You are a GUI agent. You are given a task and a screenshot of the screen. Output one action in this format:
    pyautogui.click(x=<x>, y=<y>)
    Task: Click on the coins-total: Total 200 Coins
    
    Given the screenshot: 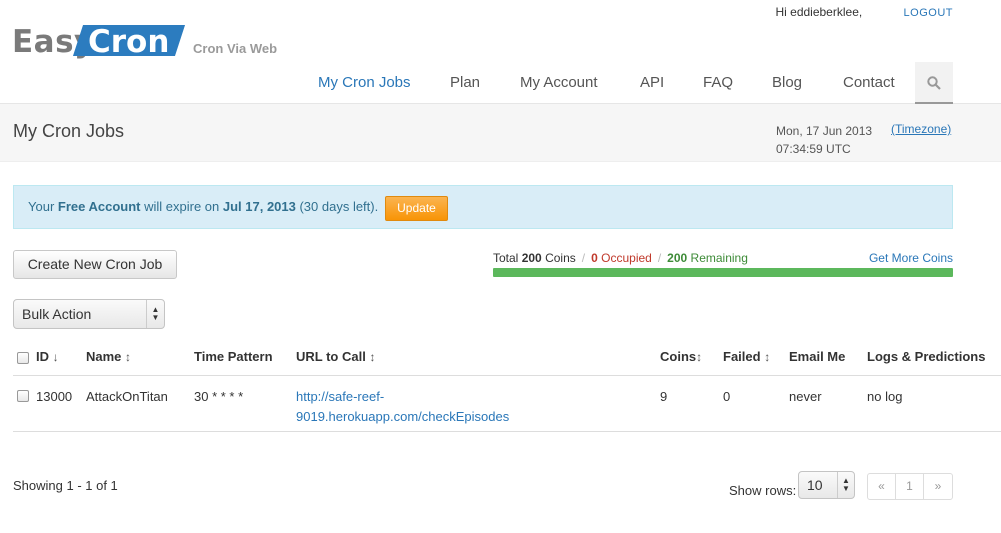 What is the action you would take?
    pyautogui.click(x=534, y=258)
    